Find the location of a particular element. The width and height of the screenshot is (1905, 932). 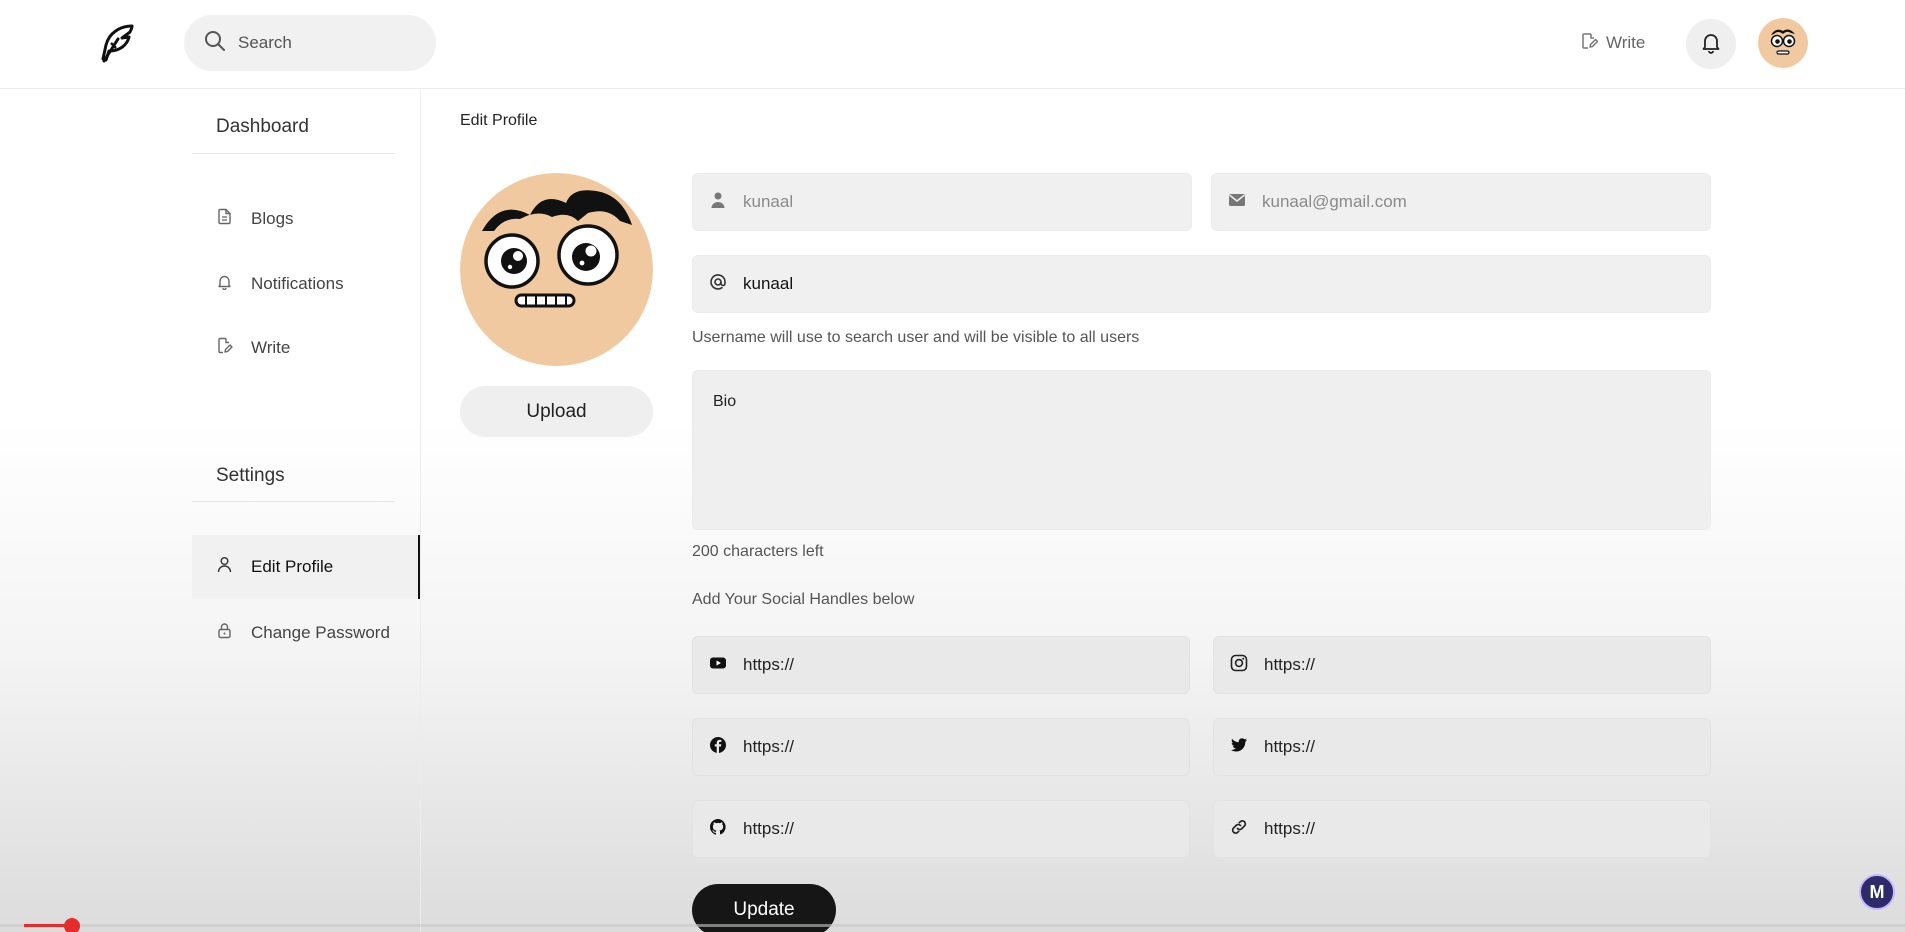

youtube-value: https:// is located at coordinates (769, 664).